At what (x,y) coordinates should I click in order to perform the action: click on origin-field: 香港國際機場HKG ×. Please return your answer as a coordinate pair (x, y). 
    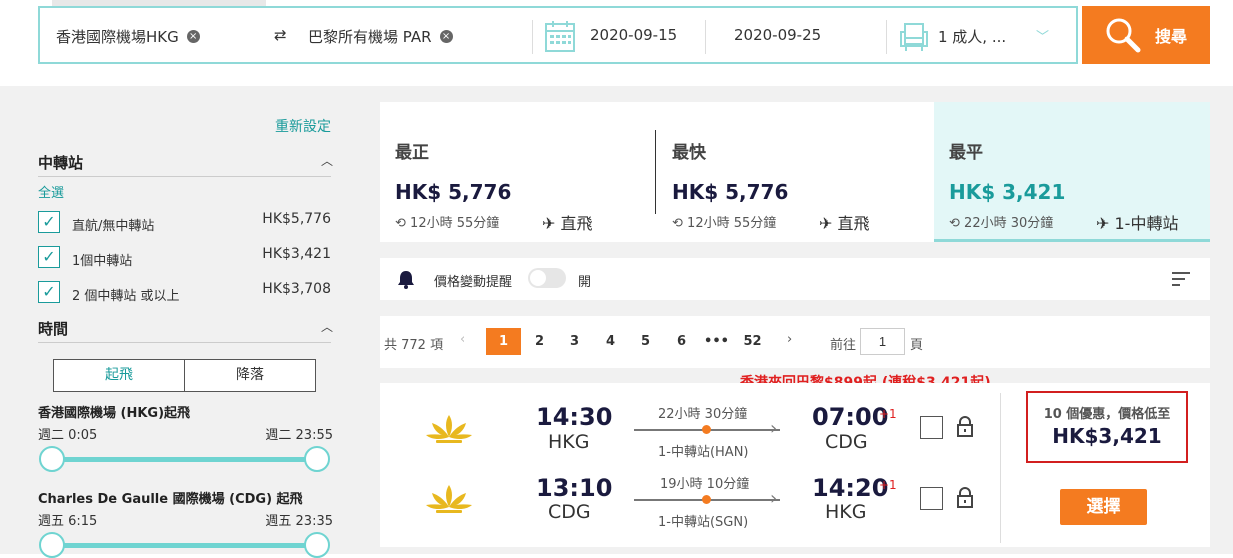
    Looking at the image, I should click on (128, 36).